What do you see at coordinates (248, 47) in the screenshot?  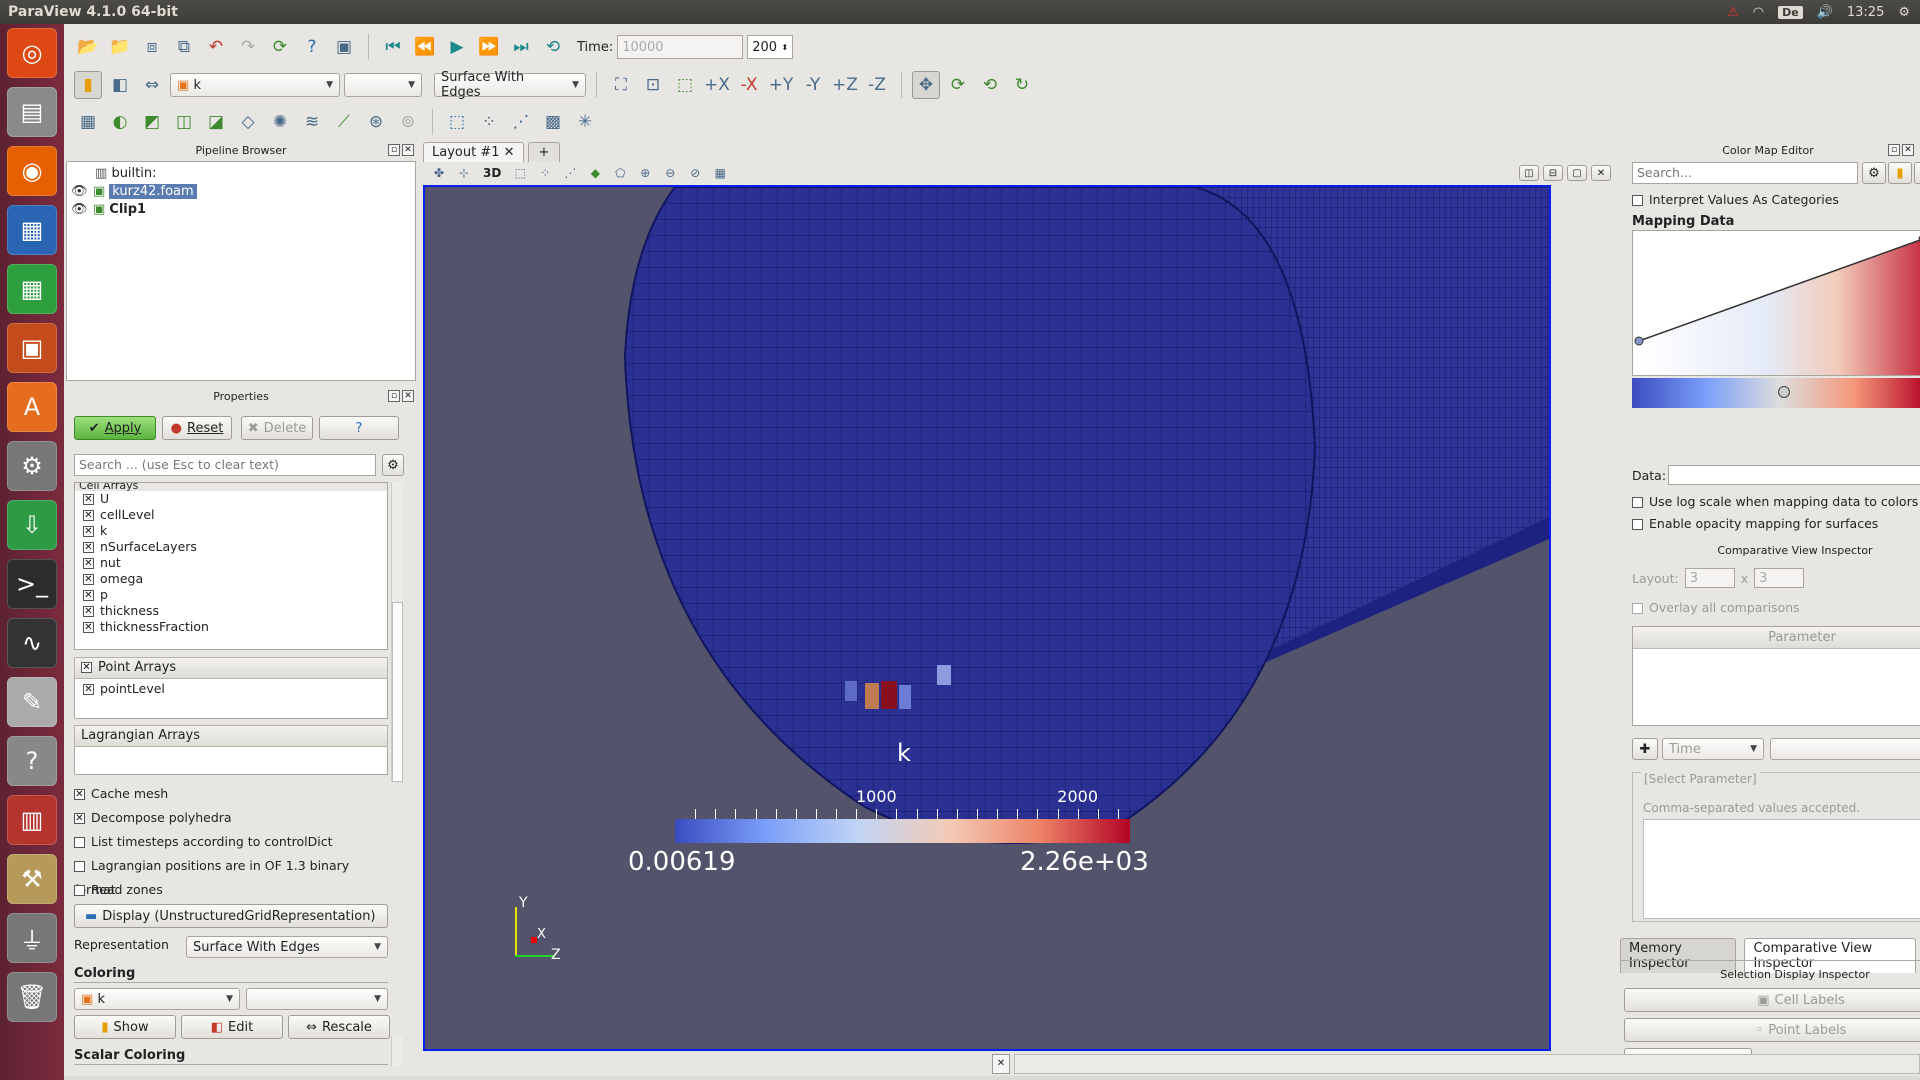 I see `redo-icon: ↷` at bounding box center [248, 47].